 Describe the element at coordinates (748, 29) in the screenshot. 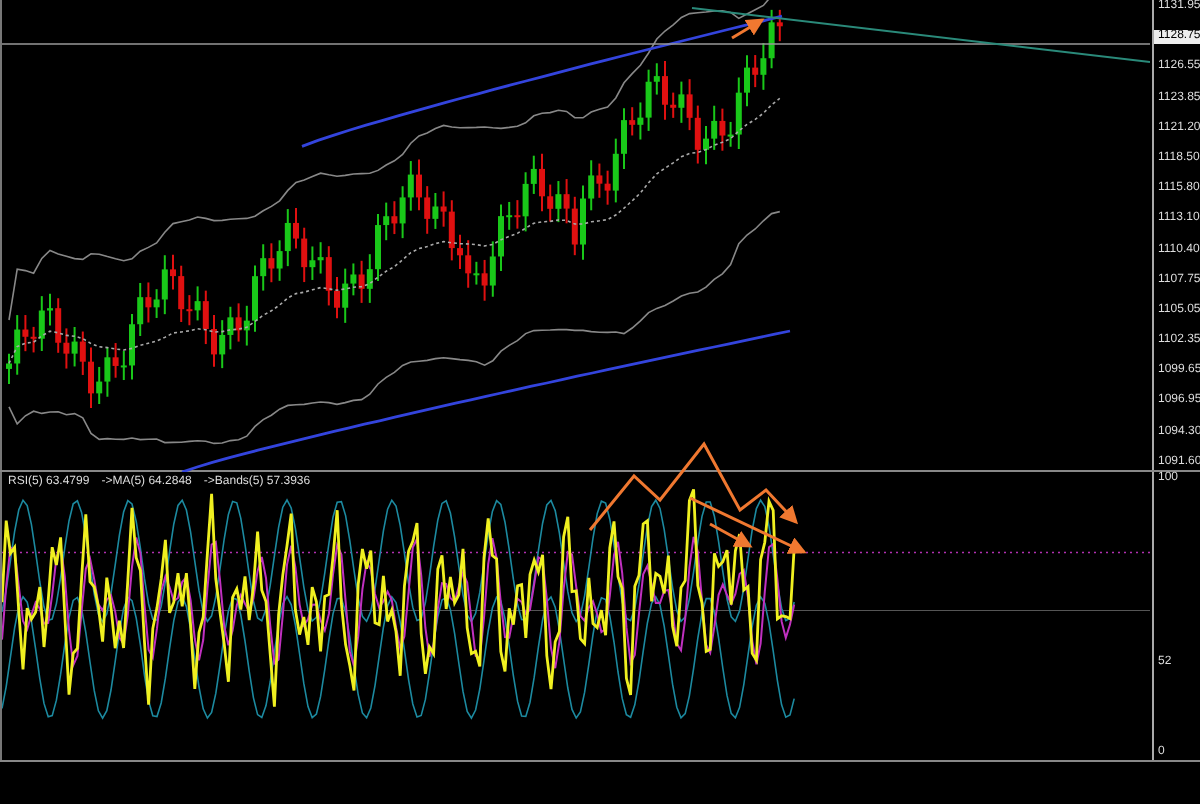

I see `trend-arrow` at that location.